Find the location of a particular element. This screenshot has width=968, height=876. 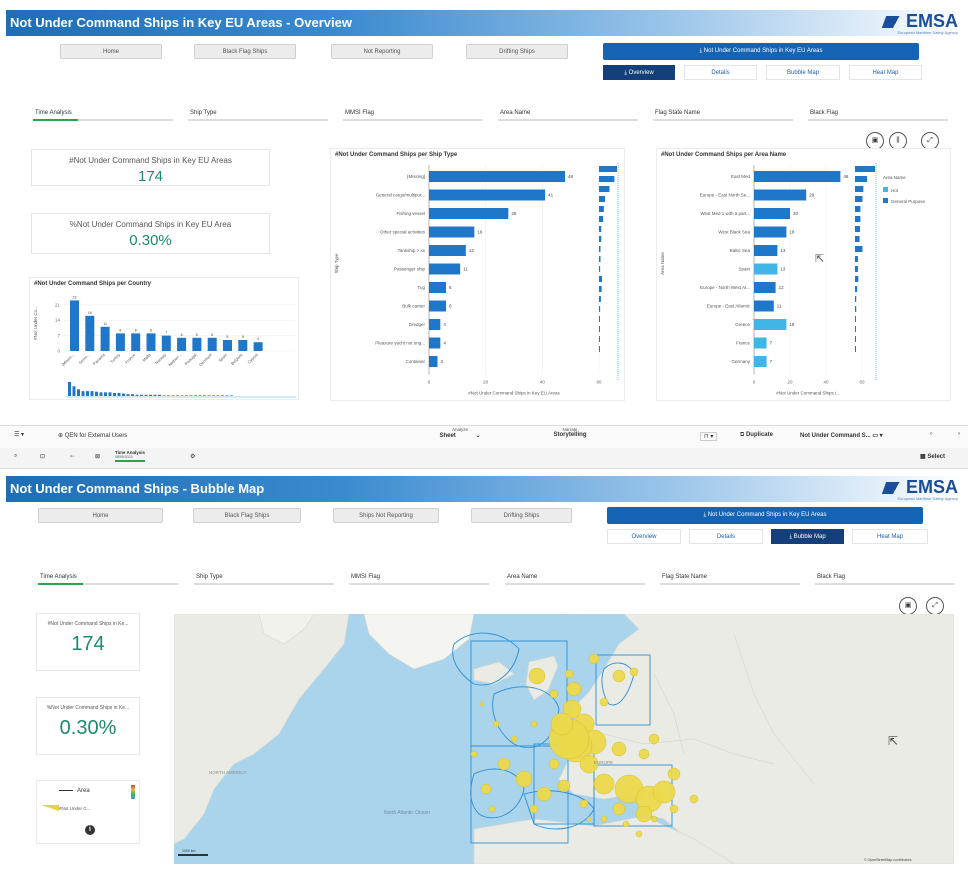

tab-bubble-map: Bubble Map is located at coordinates (803, 72).